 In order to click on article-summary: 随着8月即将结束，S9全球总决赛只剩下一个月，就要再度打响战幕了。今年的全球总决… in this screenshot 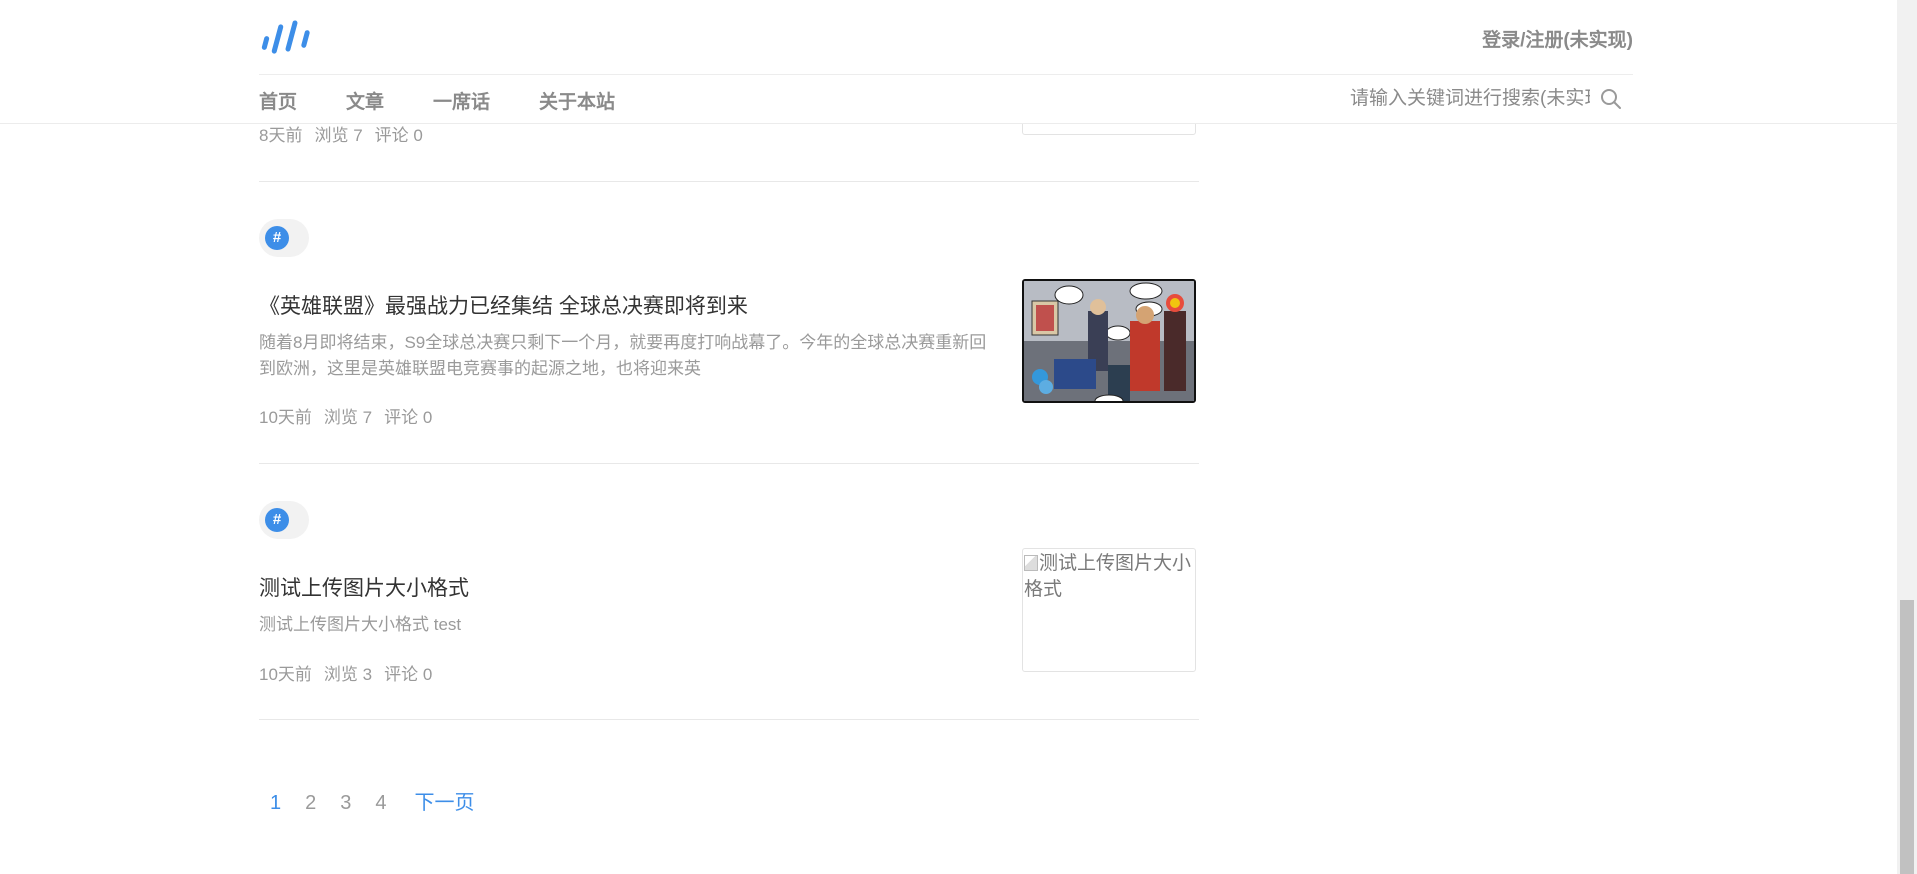, I will do `click(623, 355)`.